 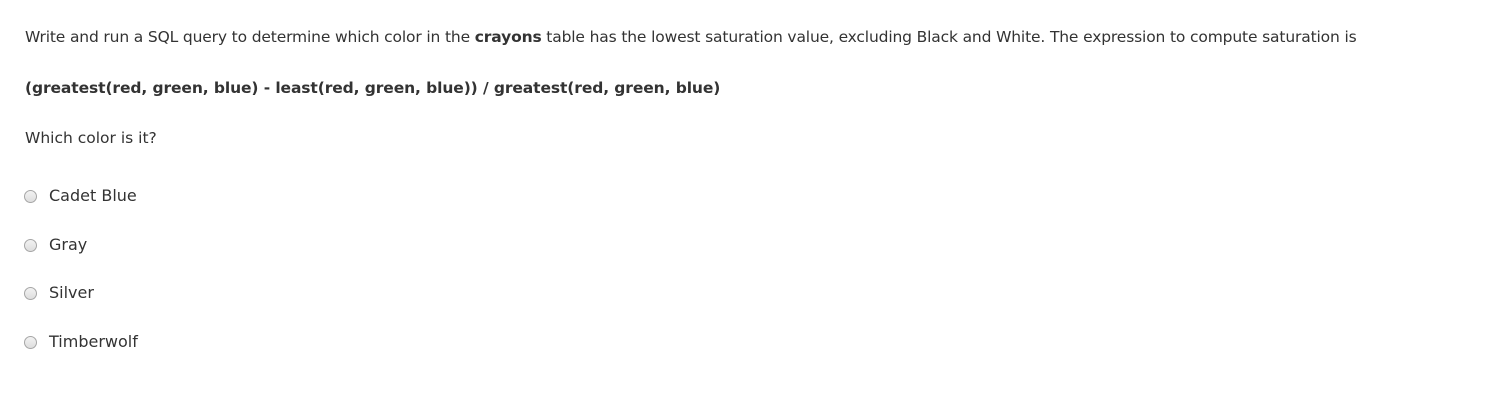 What do you see at coordinates (91, 138) in the screenshot?
I see `question-ask: Which color is it?` at bounding box center [91, 138].